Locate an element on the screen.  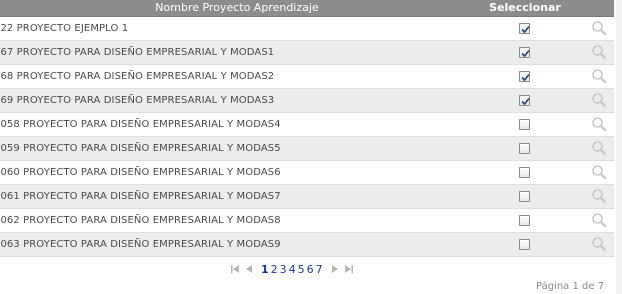
page-status: Página 1 de 7 is located at coordinates (570, 286).